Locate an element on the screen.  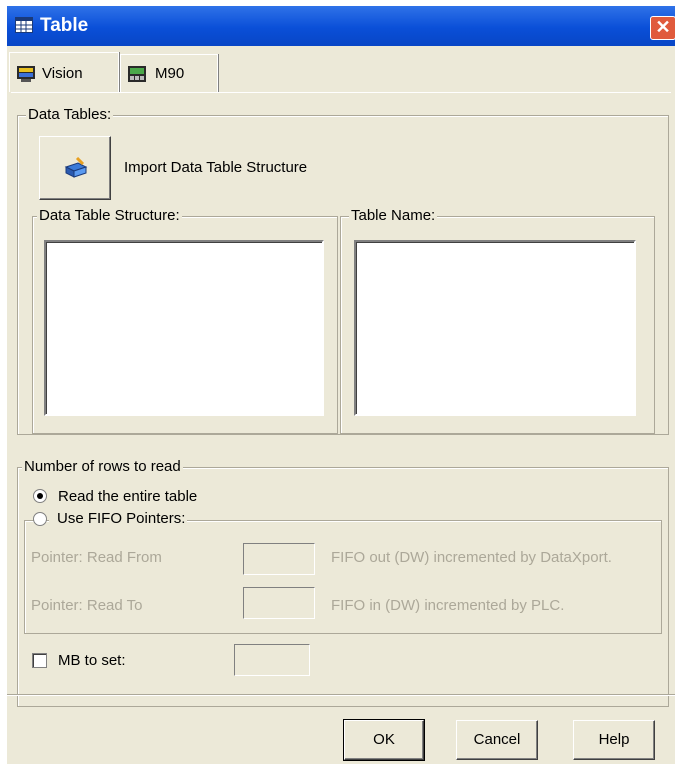
monitor-icon is located at coordinates (26, 74).